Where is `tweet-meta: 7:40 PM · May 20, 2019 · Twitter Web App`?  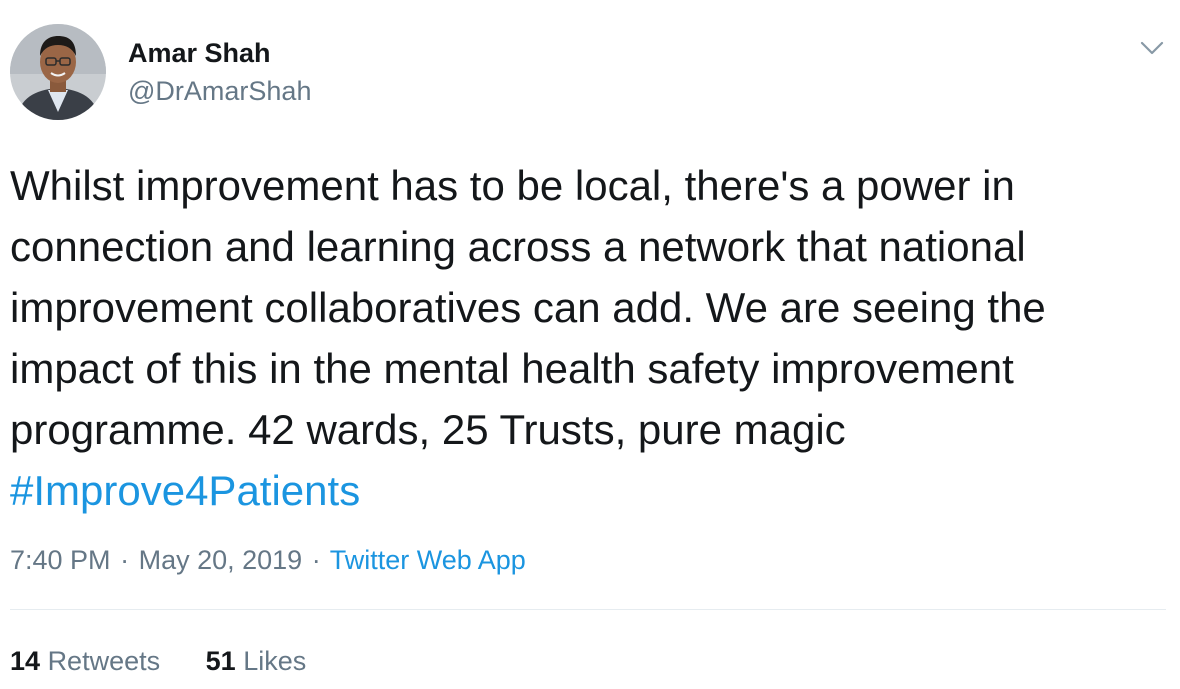
tweet-meta: 7:40 PM · May 20, 2019 · Twitter Web App is located at coordinates (268, 560).